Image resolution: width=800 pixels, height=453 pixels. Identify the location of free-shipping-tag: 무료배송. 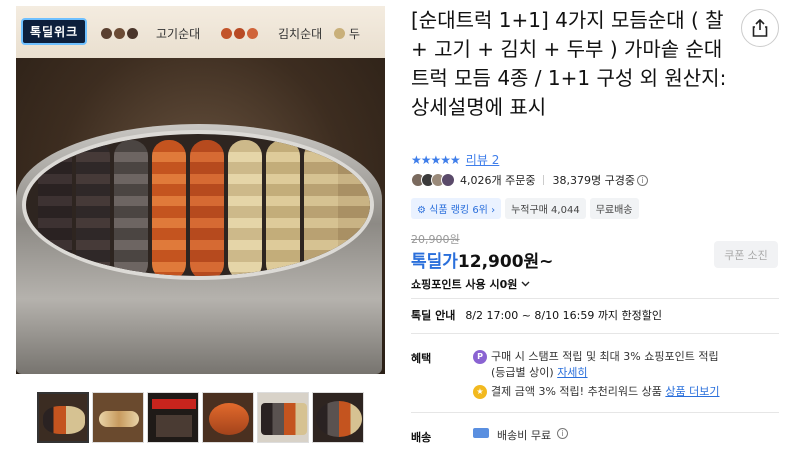
(614, 208).